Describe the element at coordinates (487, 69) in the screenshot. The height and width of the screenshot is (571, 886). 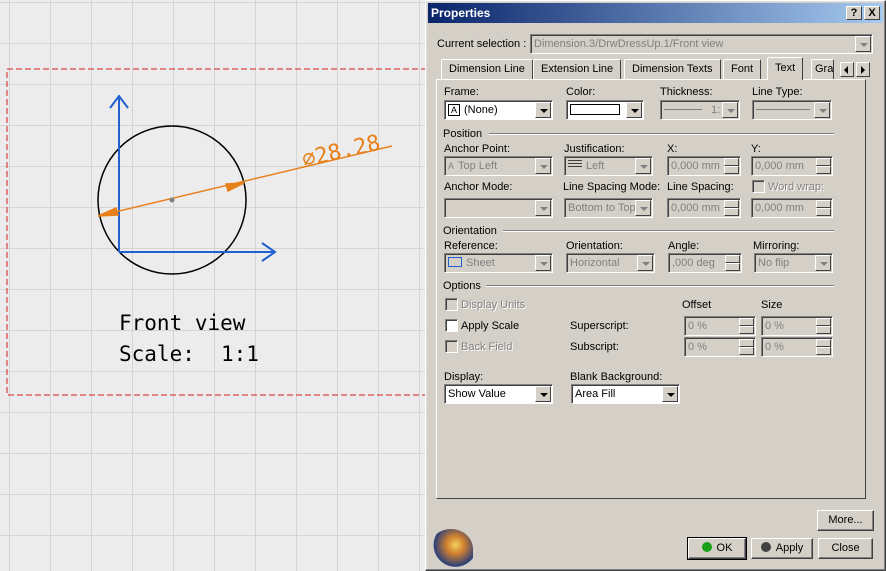
I see `tab-dimension-line: Dimension Line` at that location.